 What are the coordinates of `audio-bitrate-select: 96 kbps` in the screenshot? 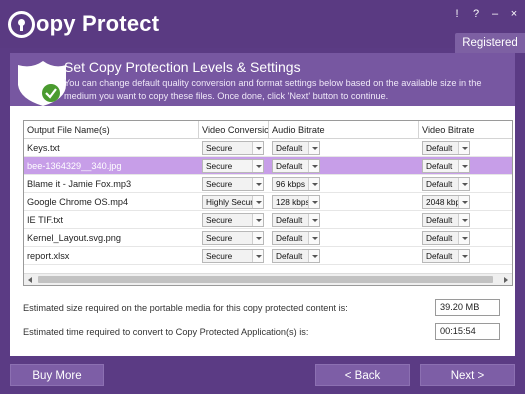 It's located at (296, 184).